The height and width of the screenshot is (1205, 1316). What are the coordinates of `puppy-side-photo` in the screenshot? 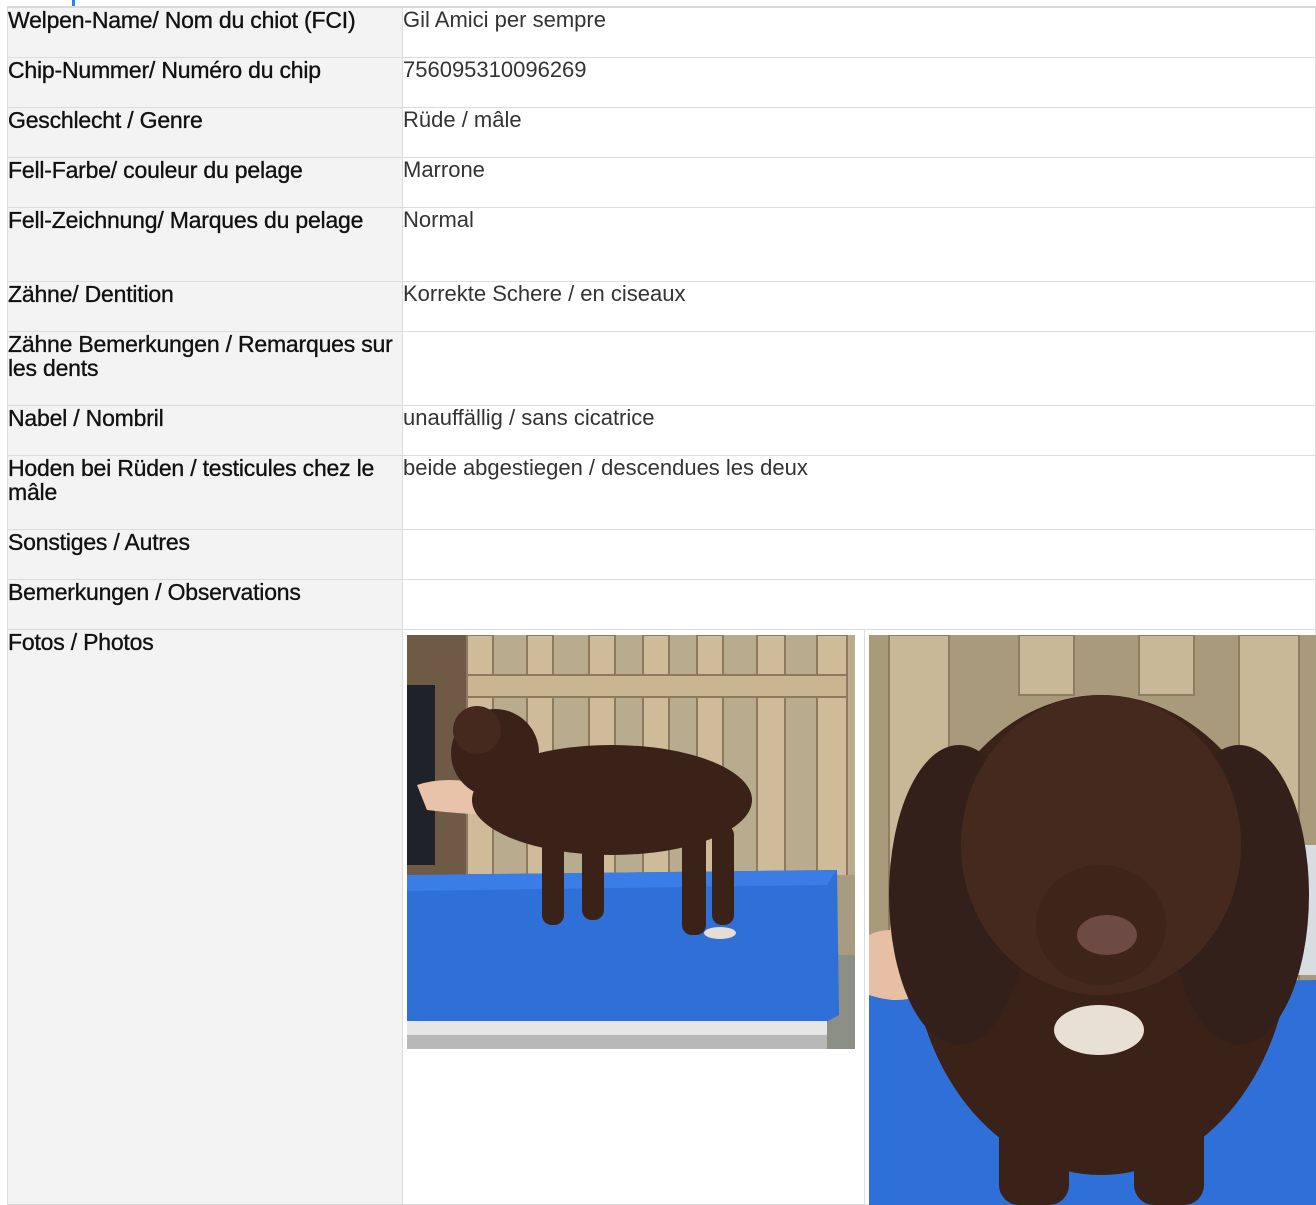 It's located at (631, 842).